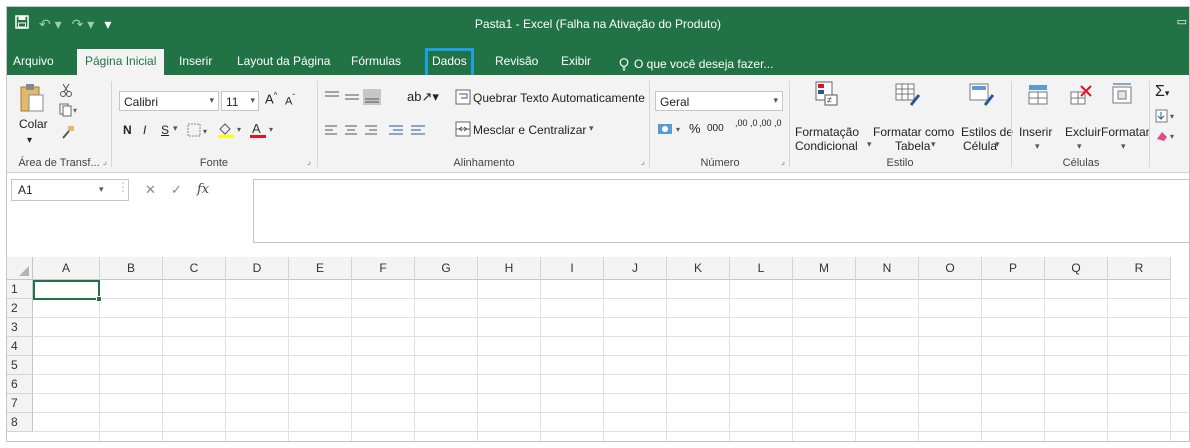 The width and height of the screenshot is (1190, 448). What do you see at coordinates (908, 95) in the screenshot?
I see `format-as-table-icon` at bounding box center [908, 95].